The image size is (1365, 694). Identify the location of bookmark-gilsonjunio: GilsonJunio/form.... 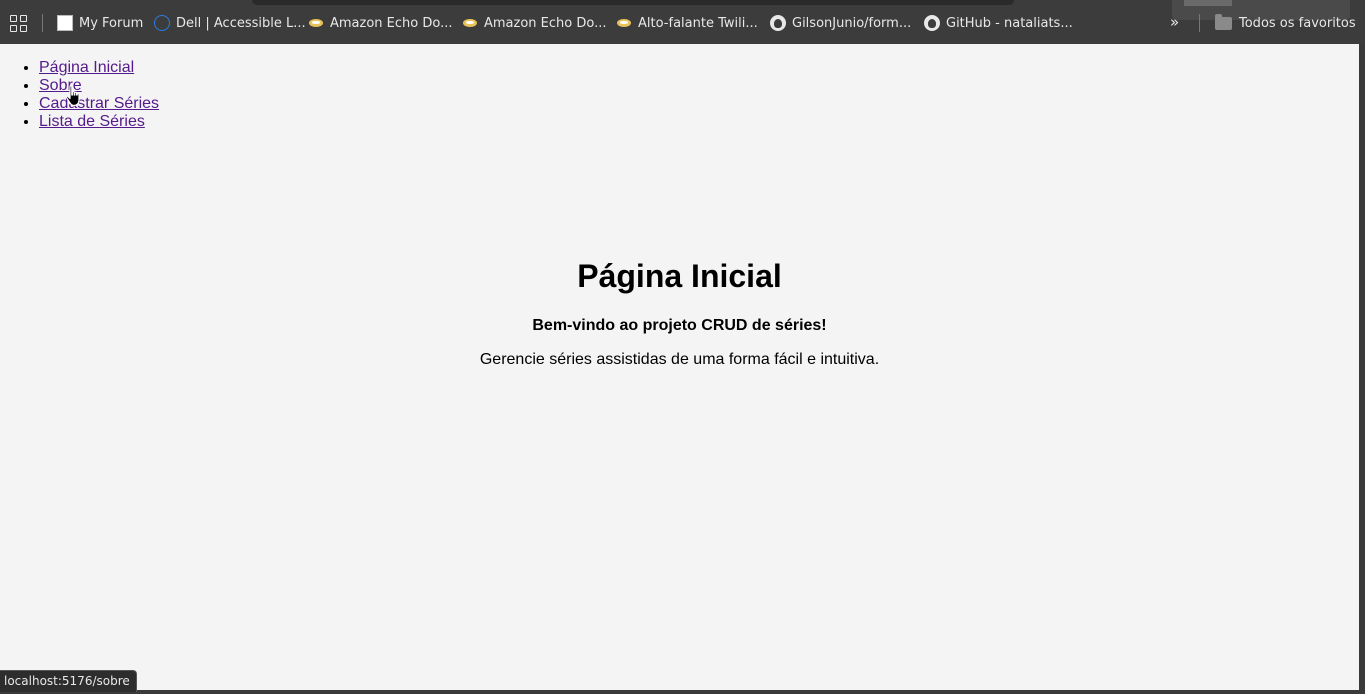
(840, 23).